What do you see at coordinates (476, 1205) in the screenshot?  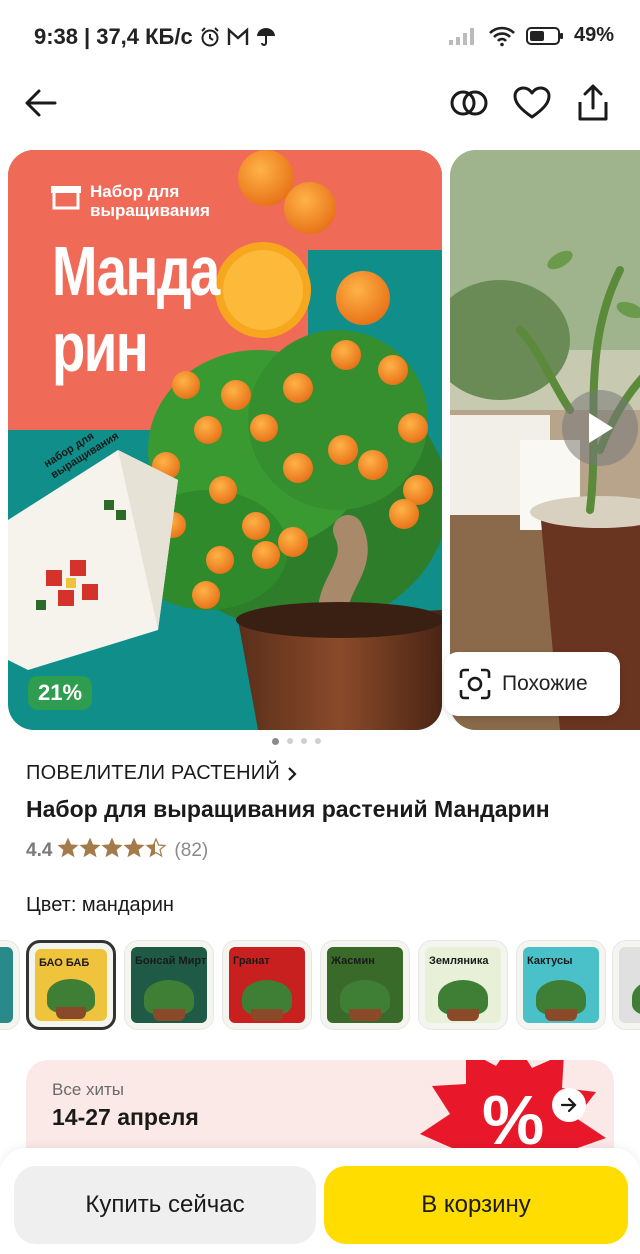 I see `add-to-cart-button: В корзину` at bounding box center [476, 1205].